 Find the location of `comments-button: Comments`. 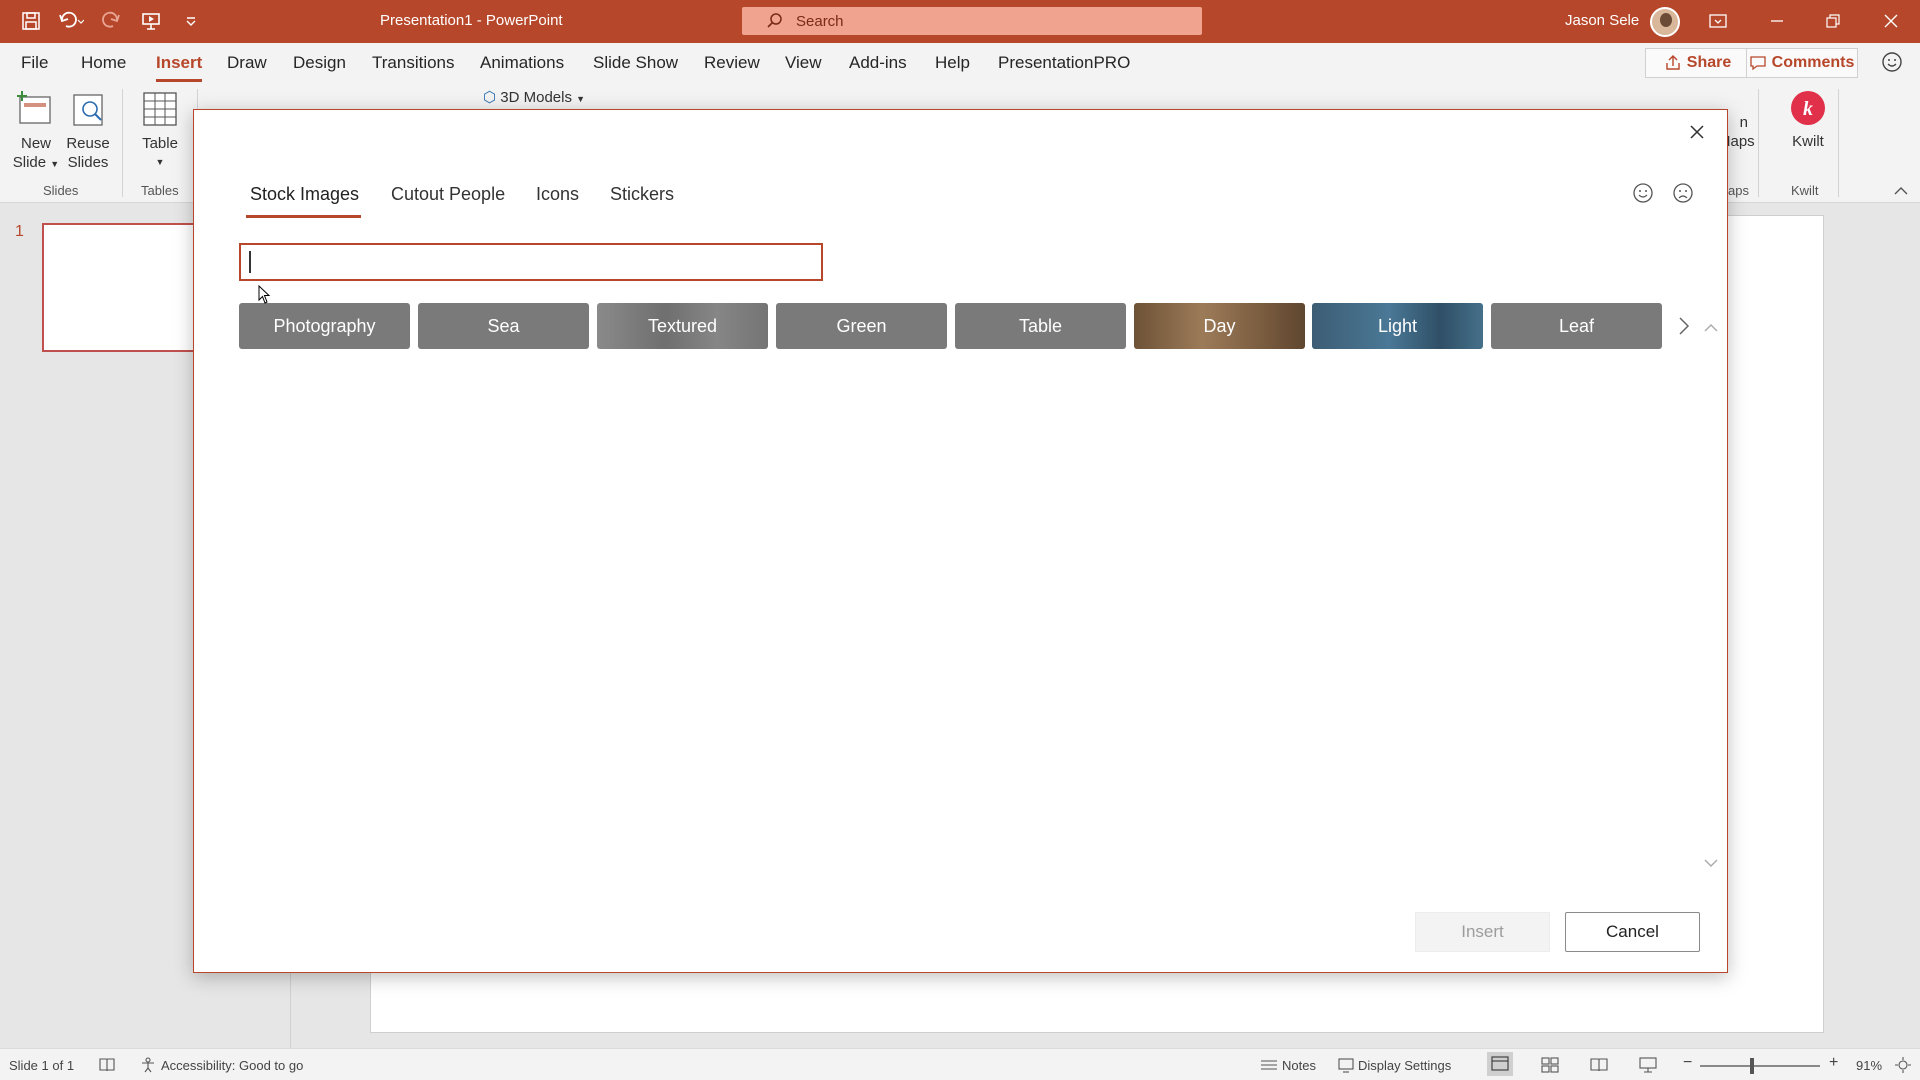

comments-button: Comments is located at coordinates (1802, 63).